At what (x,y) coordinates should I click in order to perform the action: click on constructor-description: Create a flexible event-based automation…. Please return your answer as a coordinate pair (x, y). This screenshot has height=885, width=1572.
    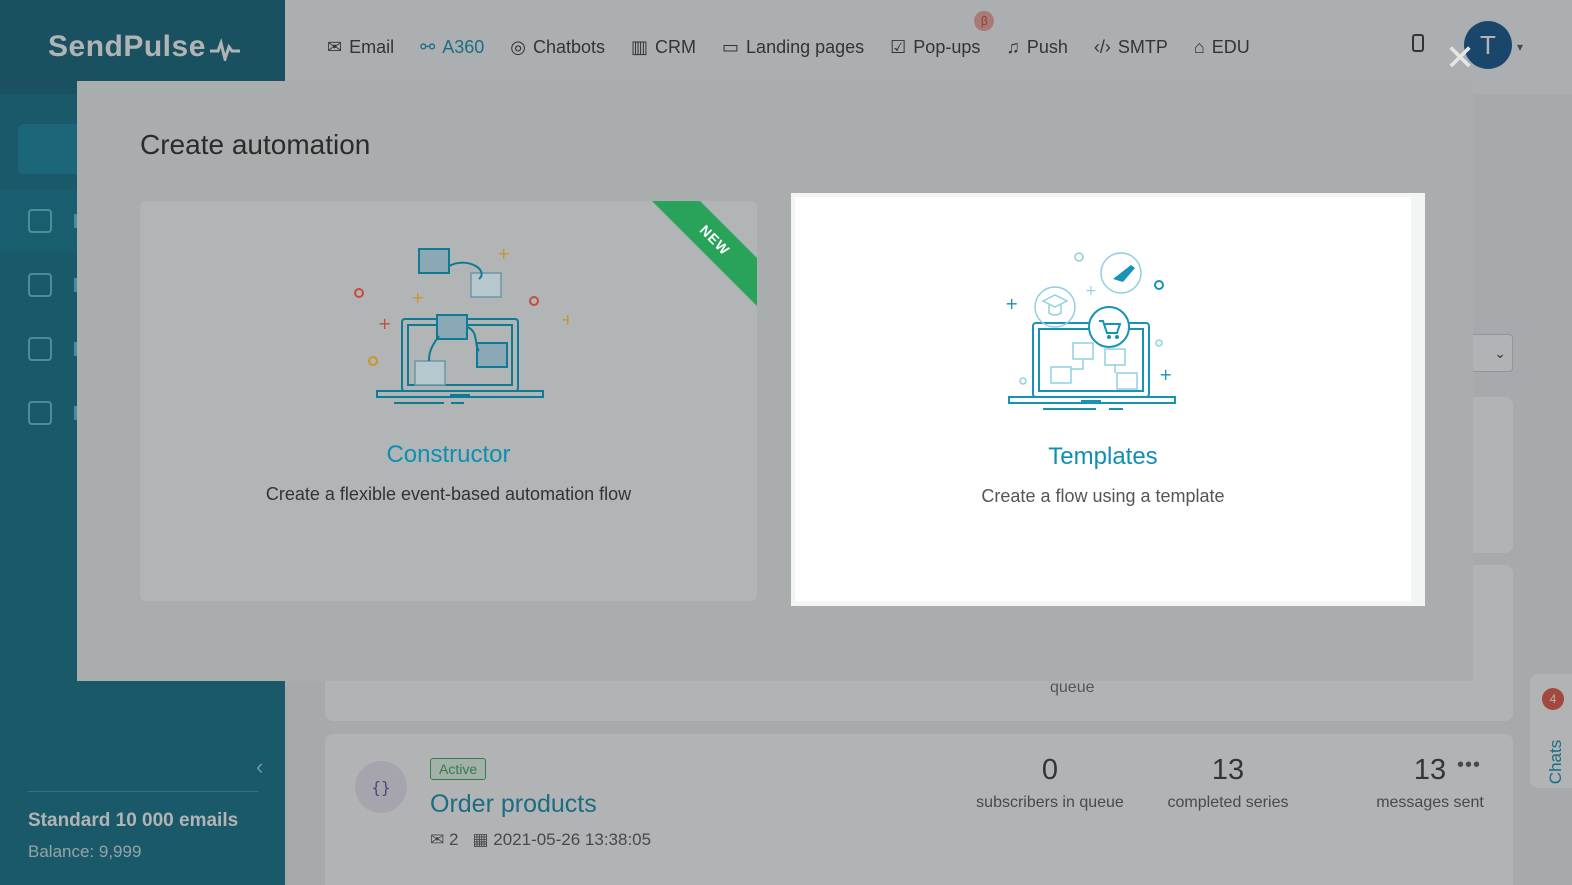
    Looking at the image, I should click on (448, 494).